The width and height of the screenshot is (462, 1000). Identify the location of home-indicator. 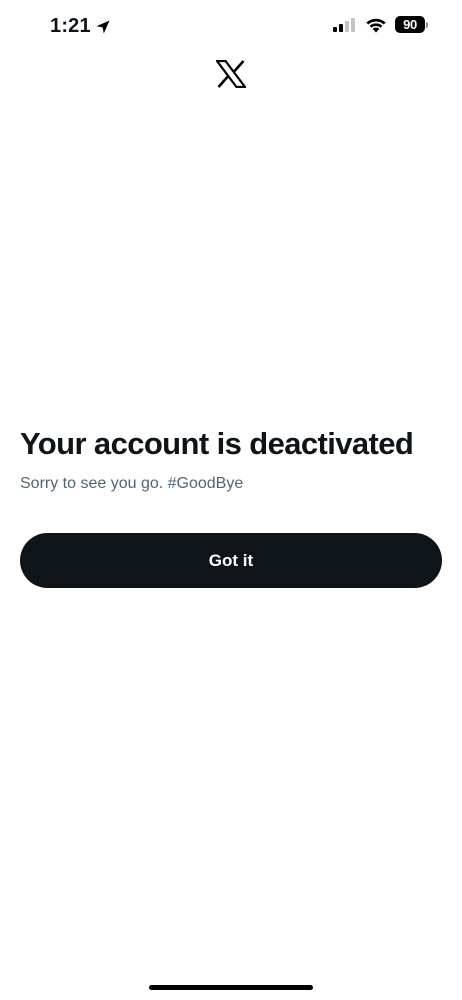
(231, 987).